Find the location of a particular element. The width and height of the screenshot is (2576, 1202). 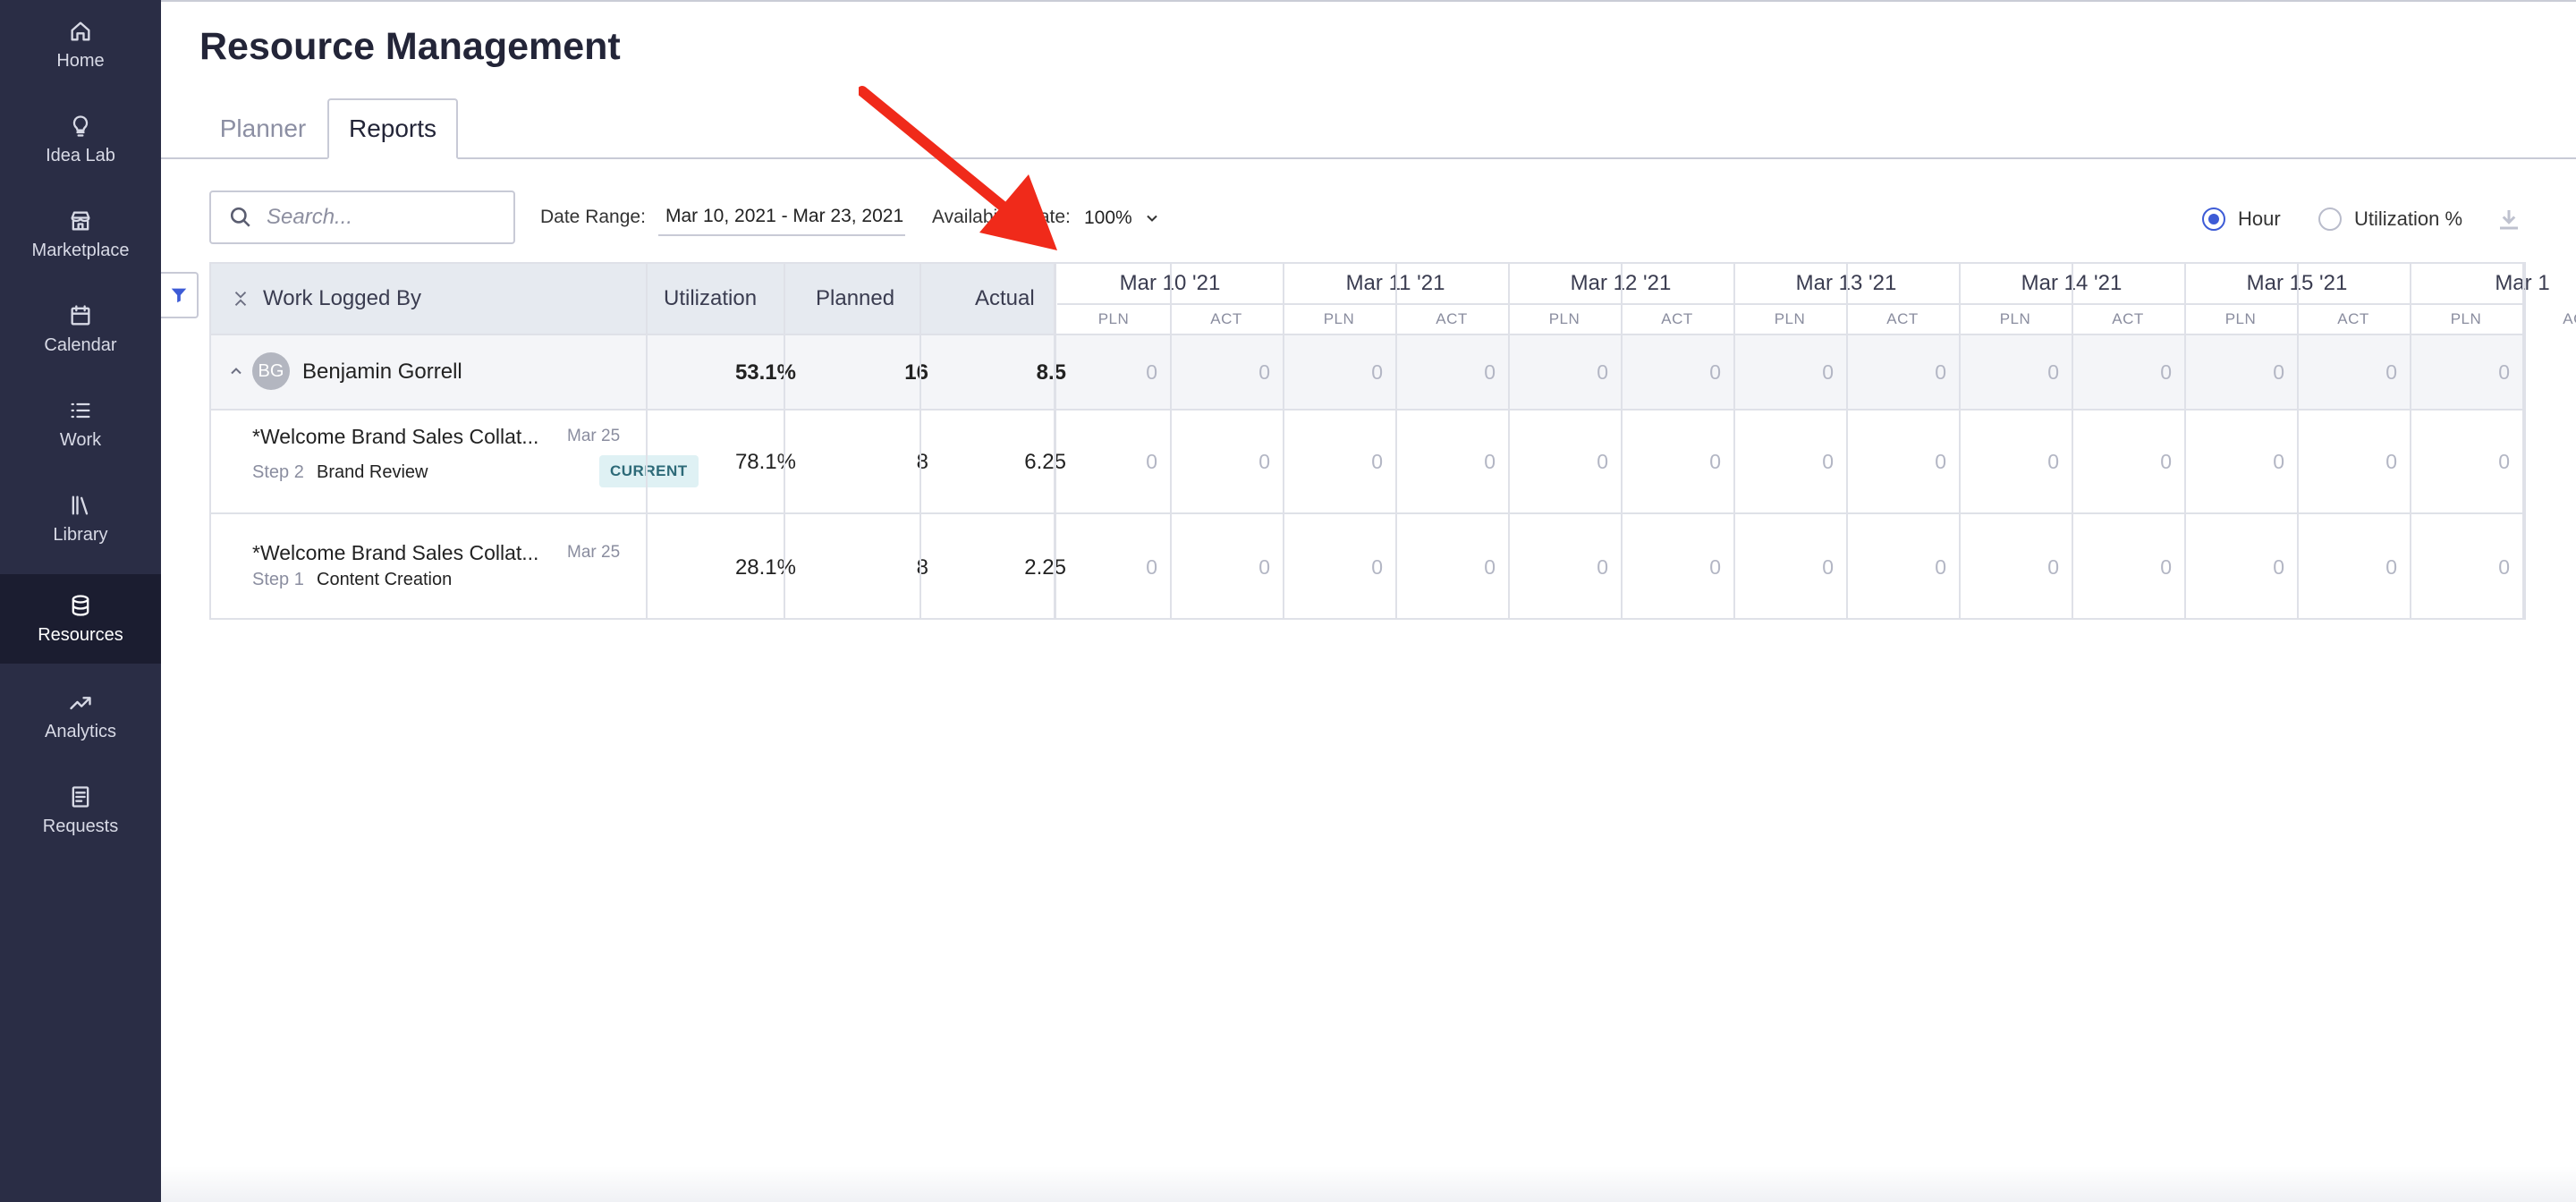

home-icon is located at coordinates (80, 30).